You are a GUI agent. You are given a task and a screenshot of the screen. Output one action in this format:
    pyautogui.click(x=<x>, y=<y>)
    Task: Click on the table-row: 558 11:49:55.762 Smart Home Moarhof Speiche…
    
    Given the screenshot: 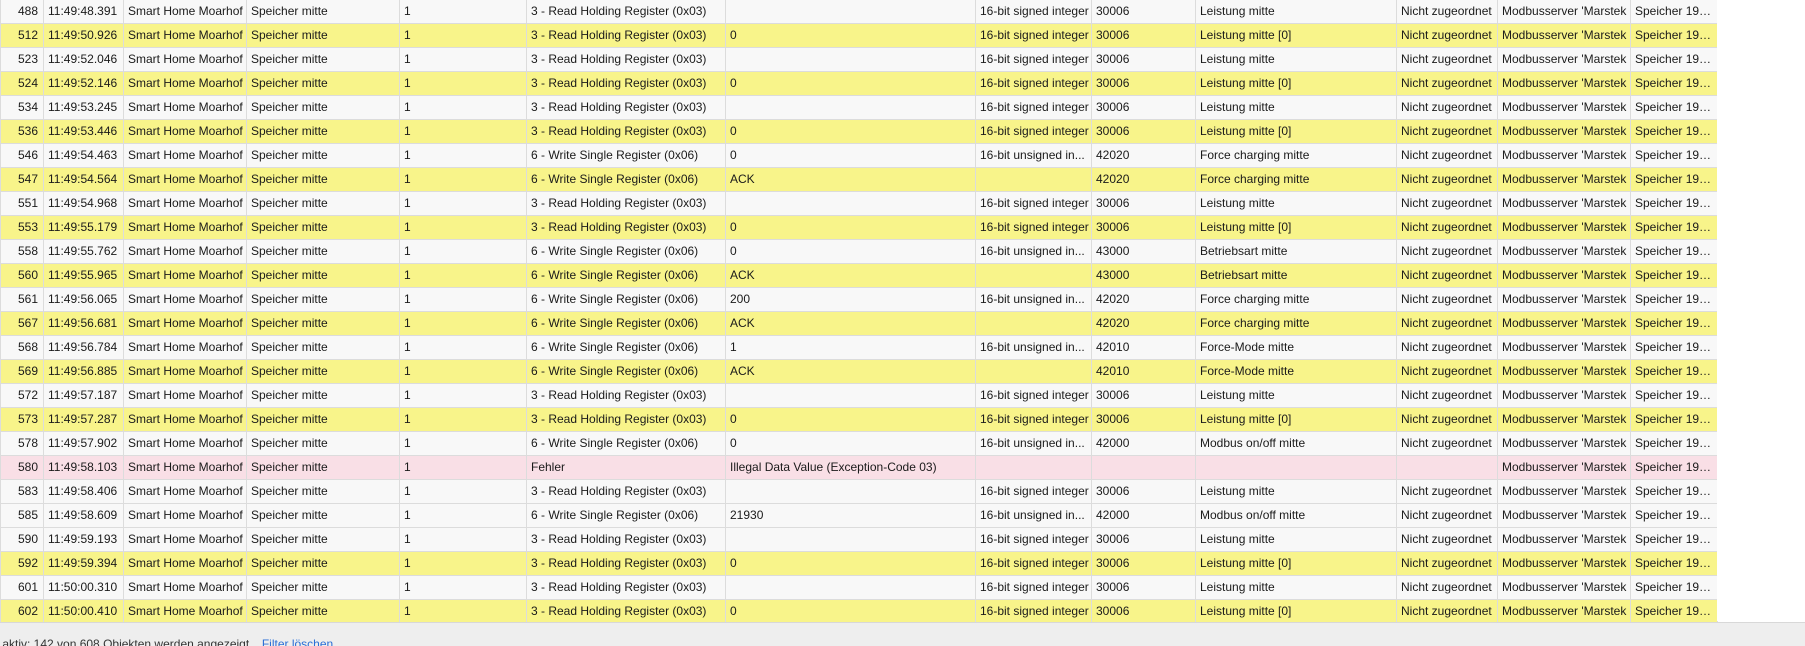 What is the action you would take?
    pyautogui.click(x=859, y=251)
    